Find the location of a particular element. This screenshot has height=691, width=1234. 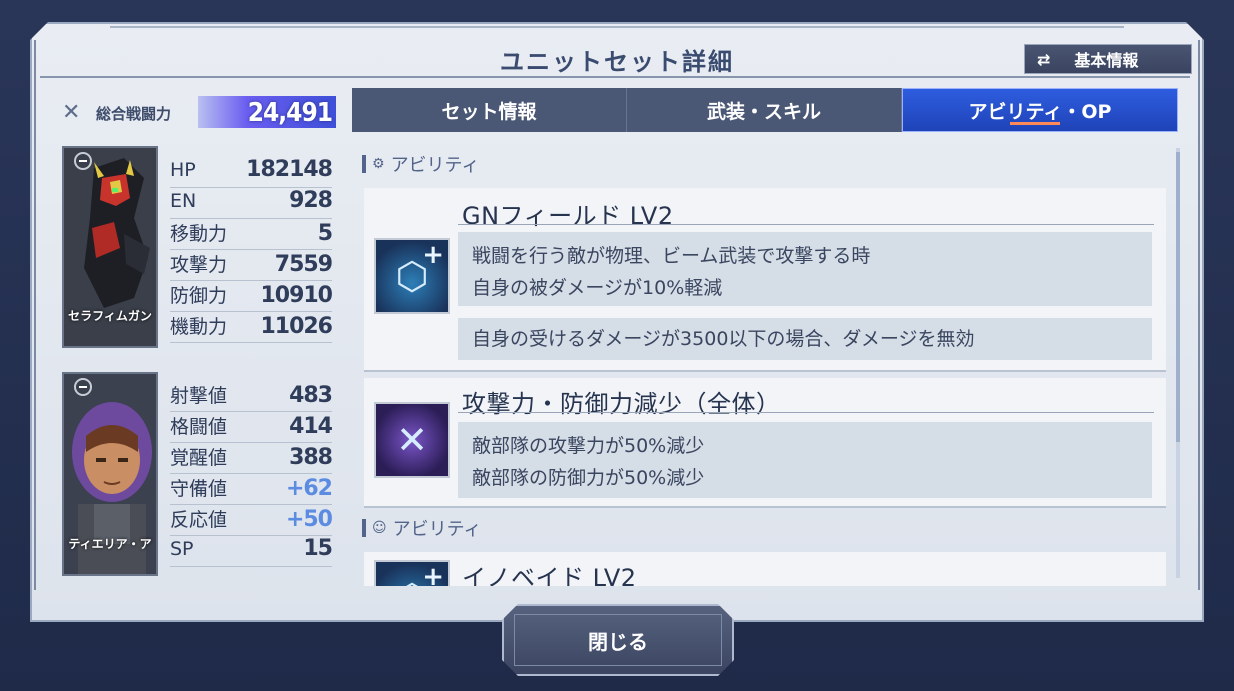

stat-value: 5 is located at coordinates (325, 233).